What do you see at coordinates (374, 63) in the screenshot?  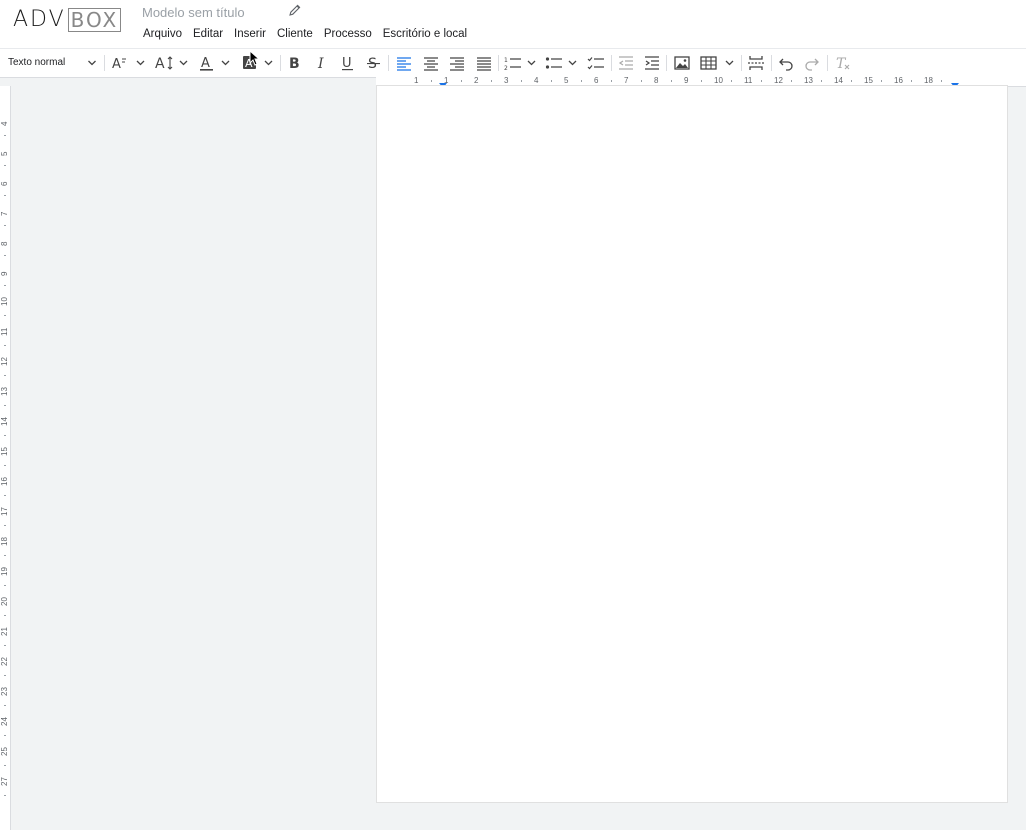 I see `strikethrough-icon: S` at bounding box center [374, 63].